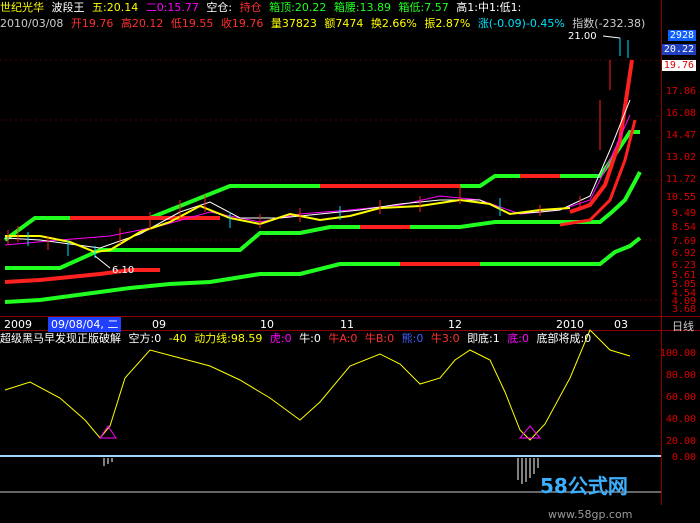  What do you see at coordinates (177, 338) in the screenshot?
I see `kong2: -40` at bounding box center [177, 338].